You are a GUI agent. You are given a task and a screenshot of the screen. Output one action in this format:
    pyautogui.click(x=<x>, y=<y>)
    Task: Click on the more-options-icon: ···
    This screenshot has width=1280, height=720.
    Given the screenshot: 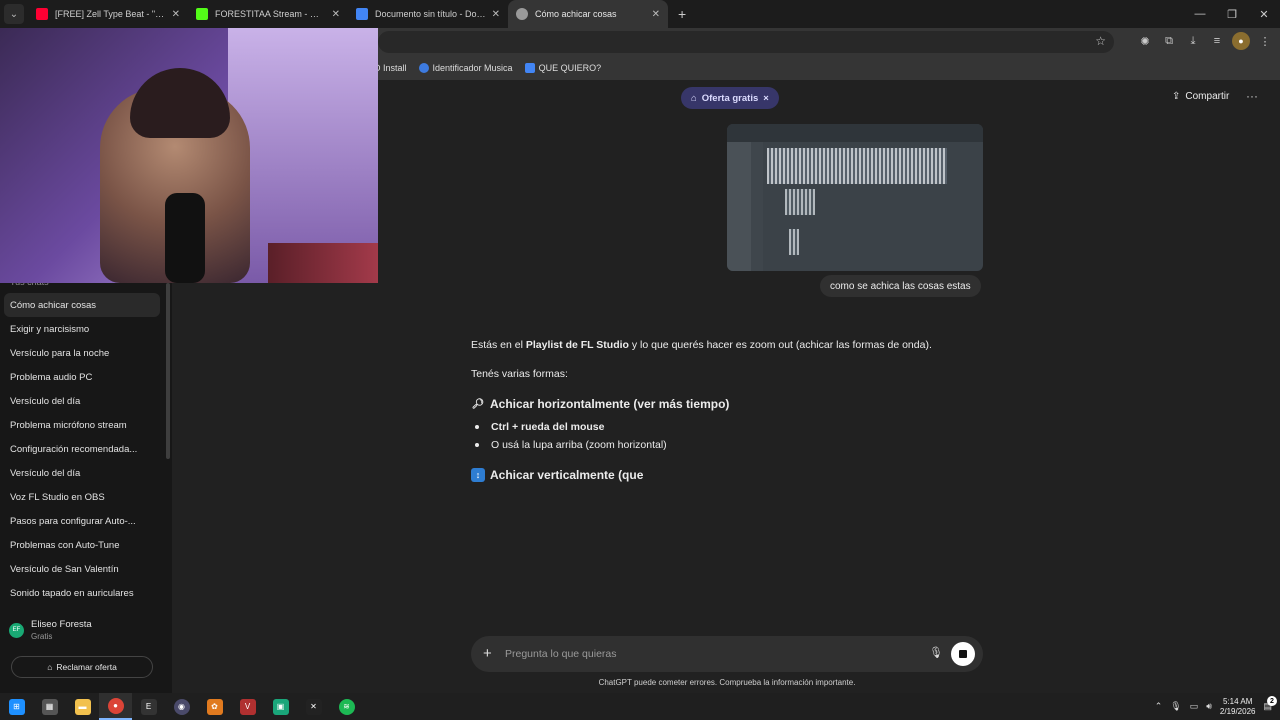 What is the action you would take?
    pyautogui.click(x=1252, y=96)
    